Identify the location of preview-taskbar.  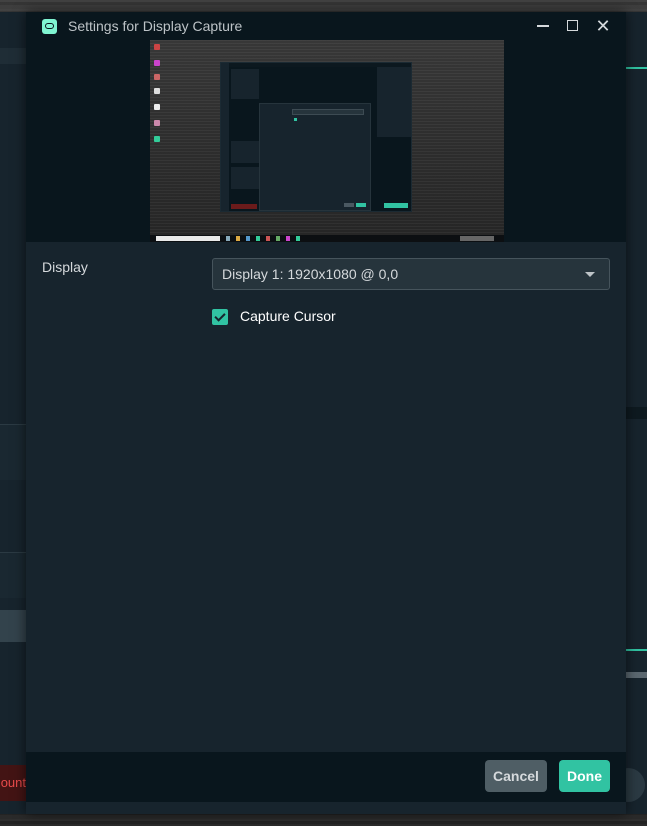
(327, 238).